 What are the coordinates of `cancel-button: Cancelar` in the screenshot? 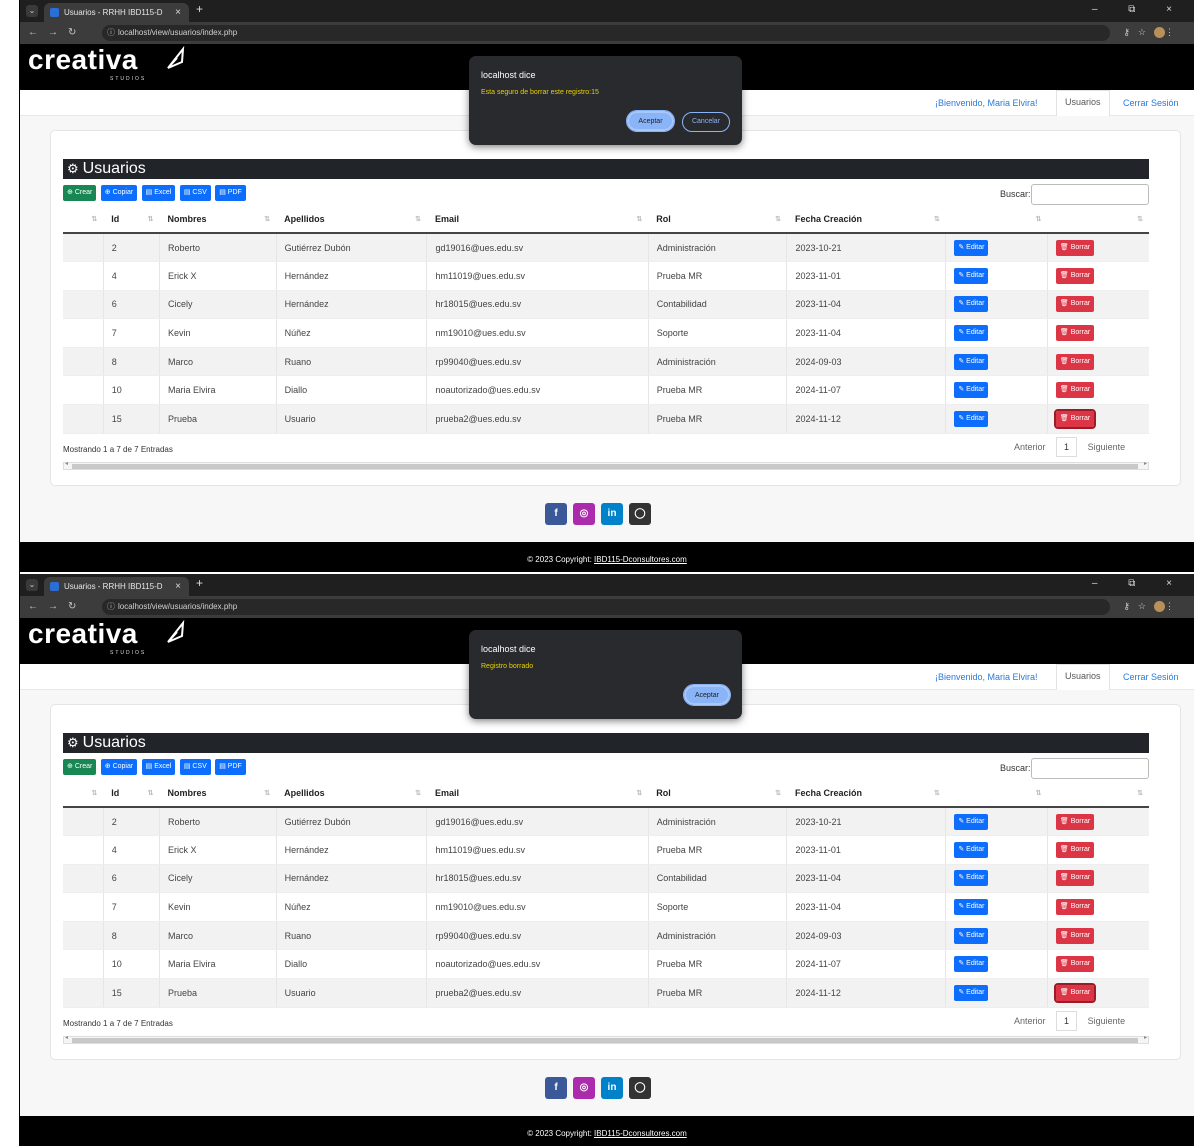 It's located at (705, 122).